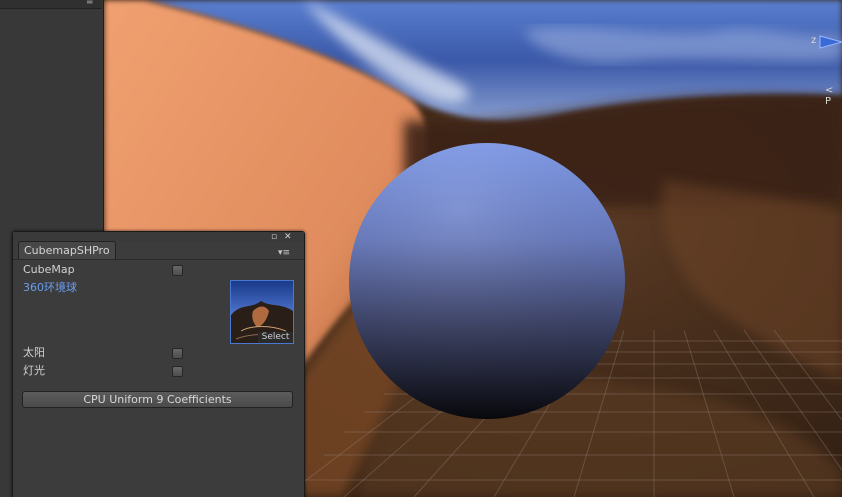  What do you see at coordinates (262, 312) in the screenshot?
I see `environment-cubemap-thumbnail: Select` at bounding box center [262, 312].